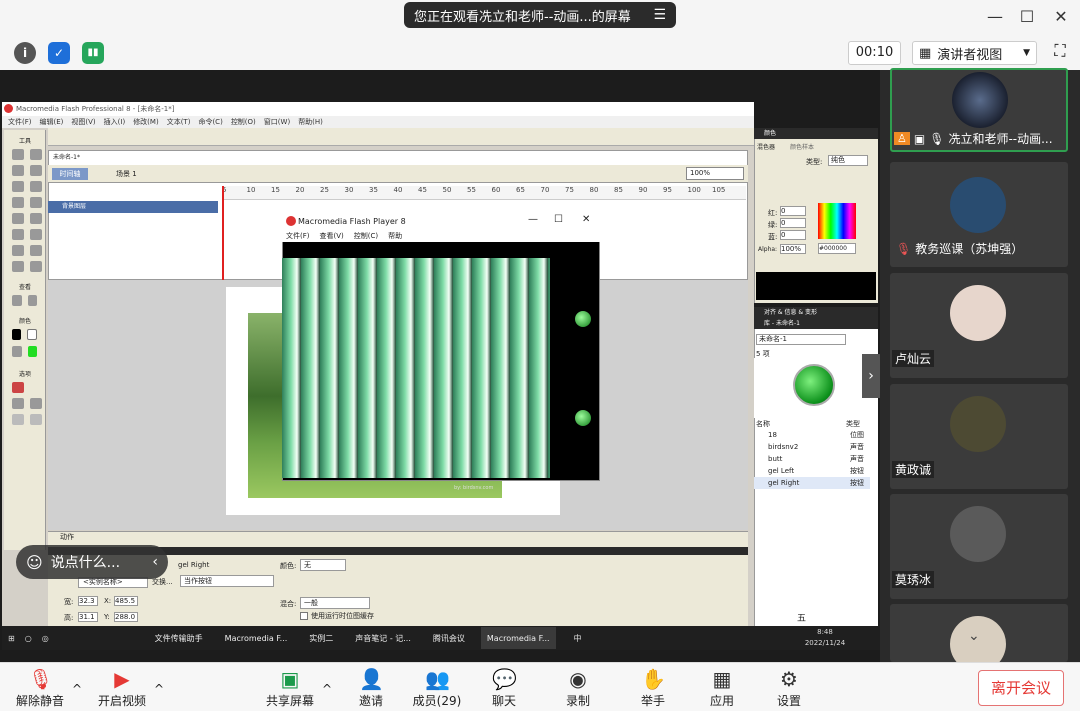 This screenshot has width=1080, height=711. I want to click on system-clock: 8:48 2022/11/24, so click(825, 638).